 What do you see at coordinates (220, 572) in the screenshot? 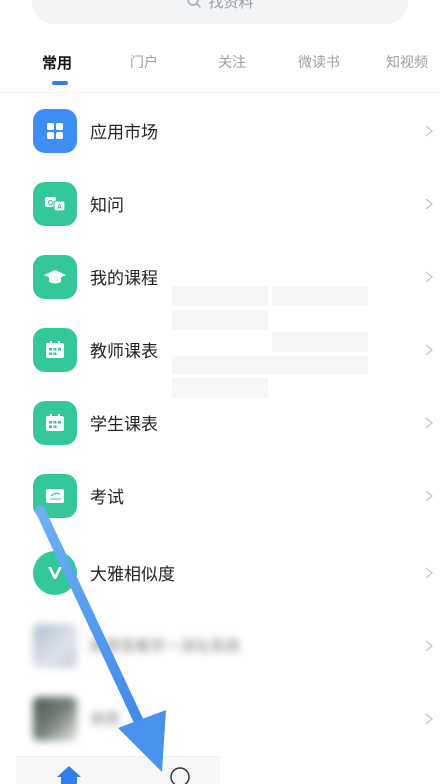
I see `list-item-daya-similarity: 大雅相似度` at bounding box center [220, 572].